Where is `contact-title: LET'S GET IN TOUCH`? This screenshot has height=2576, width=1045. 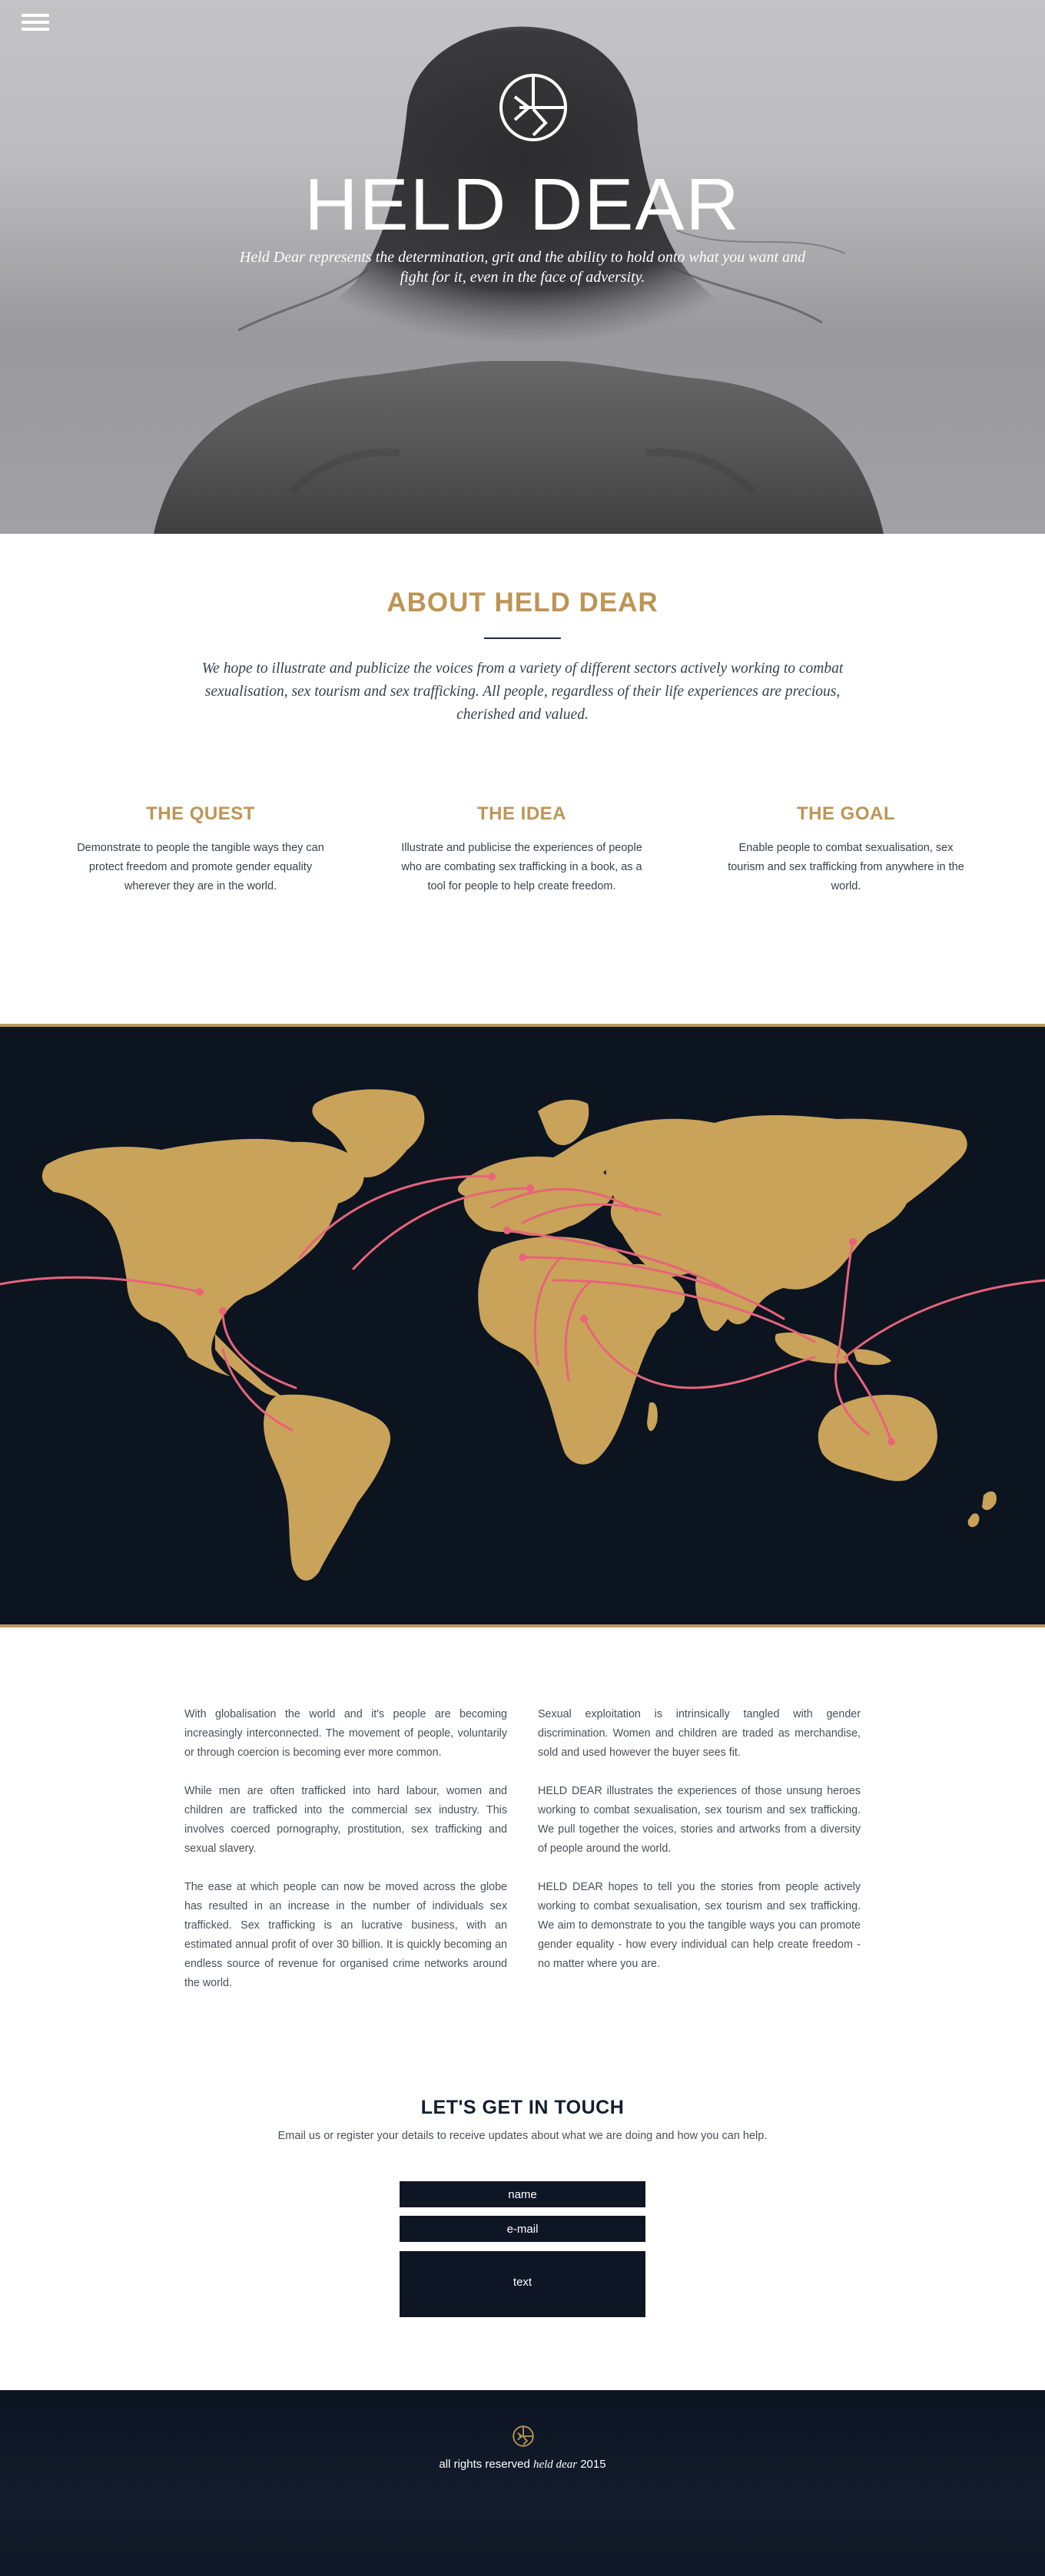
contact-title: LET'S GET IN TOUCH is located at coordinates (522, 2107).